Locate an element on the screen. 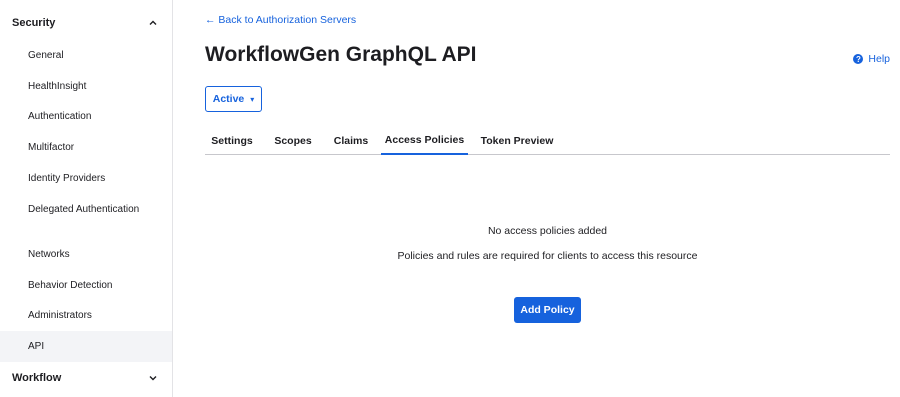 The image size is (900, 397). sidebar-section-label: Workflow is located at coordinates (37, 378).